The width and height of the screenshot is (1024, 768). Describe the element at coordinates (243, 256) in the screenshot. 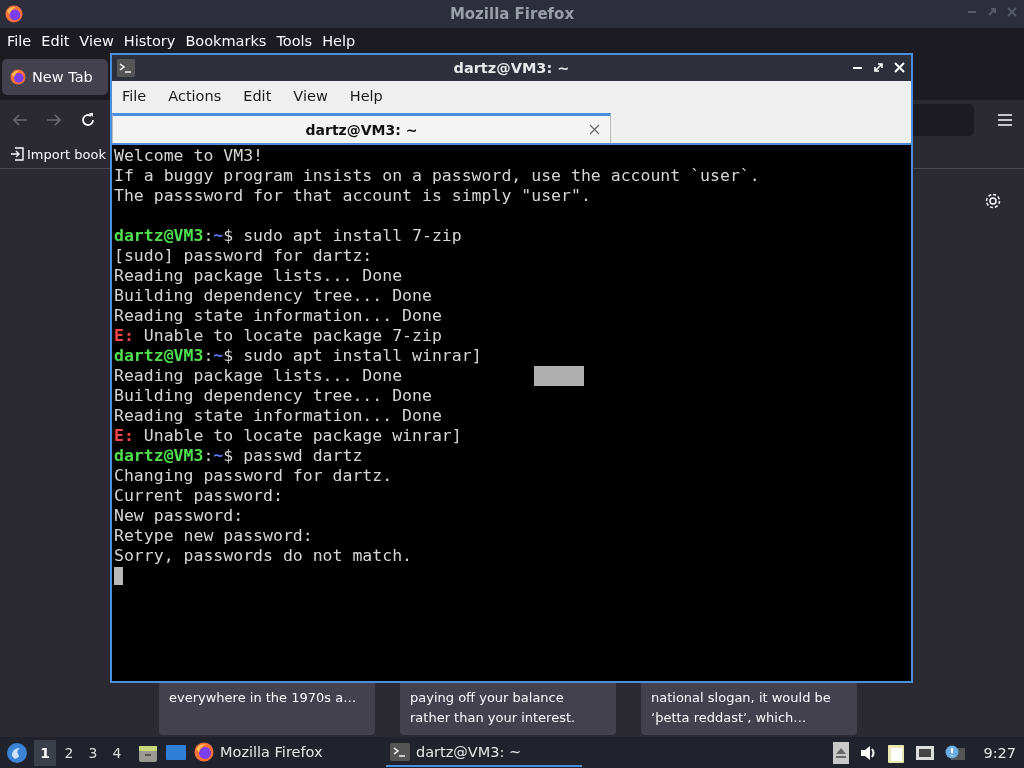

I see `terminal-line: [sudo] password for dartz:` at that location.